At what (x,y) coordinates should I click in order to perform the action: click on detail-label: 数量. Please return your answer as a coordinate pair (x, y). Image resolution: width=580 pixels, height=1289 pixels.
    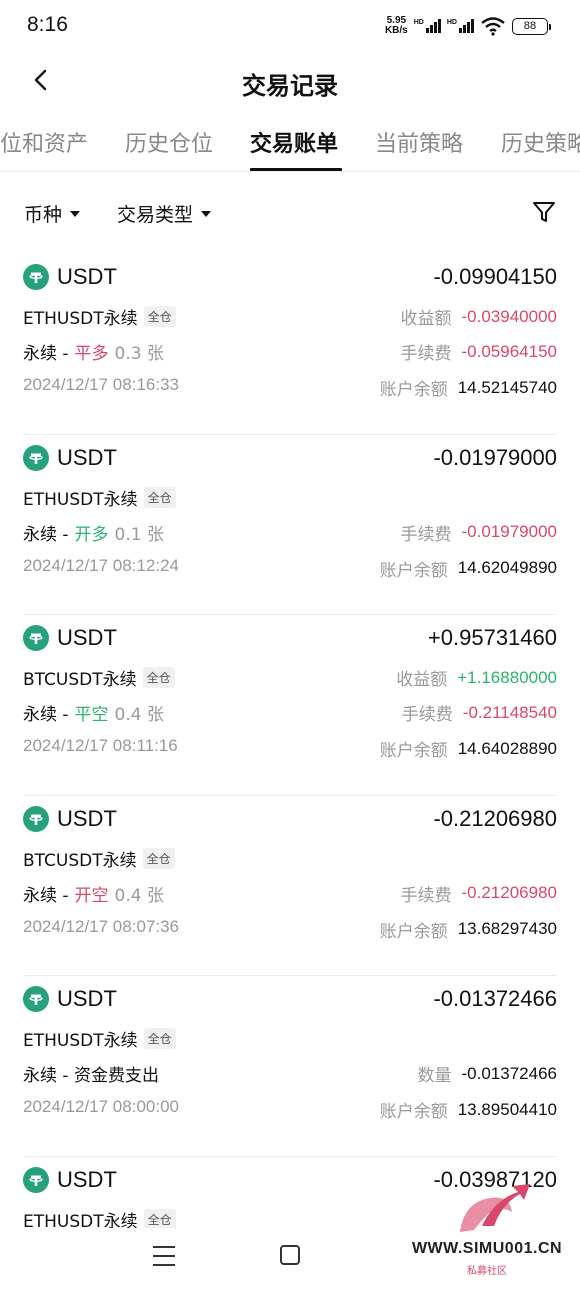
    Looking at the image, I should click on (434, 1076).